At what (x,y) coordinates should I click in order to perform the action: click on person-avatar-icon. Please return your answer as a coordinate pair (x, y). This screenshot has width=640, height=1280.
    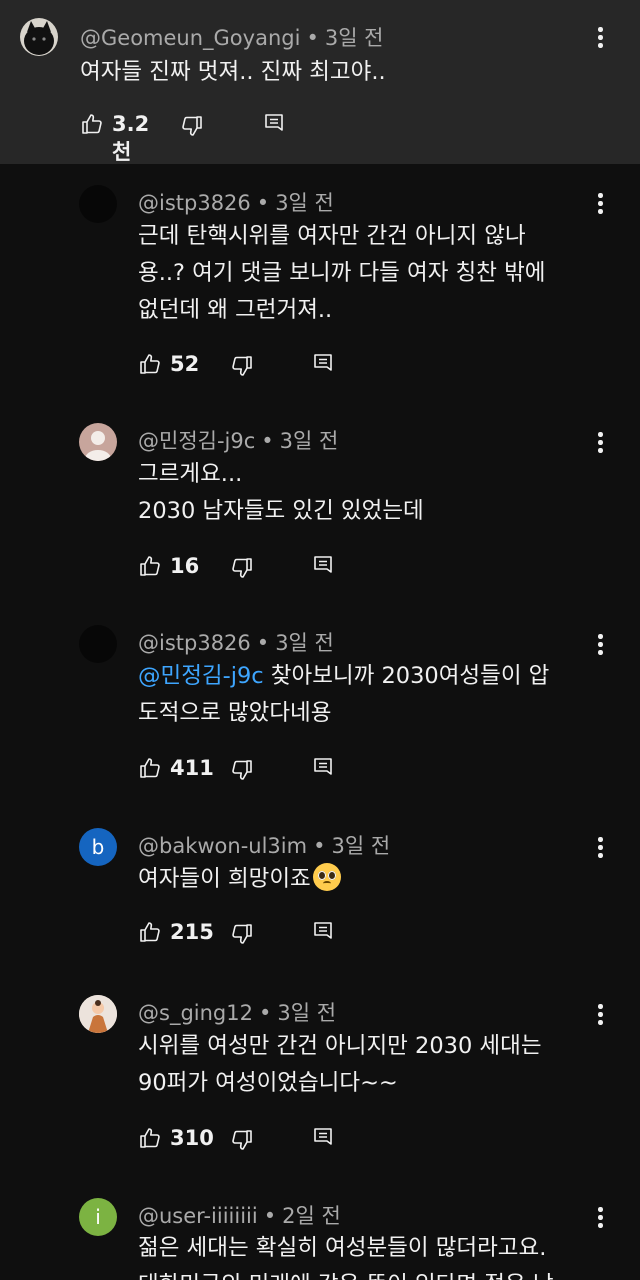
    Looking at the image, I should click on (98, 446).